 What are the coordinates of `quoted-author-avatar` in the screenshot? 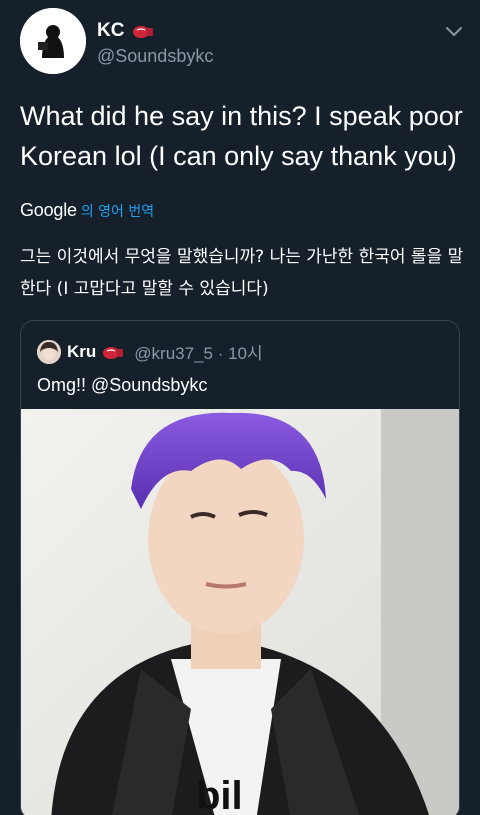 It's located at (49, 351).